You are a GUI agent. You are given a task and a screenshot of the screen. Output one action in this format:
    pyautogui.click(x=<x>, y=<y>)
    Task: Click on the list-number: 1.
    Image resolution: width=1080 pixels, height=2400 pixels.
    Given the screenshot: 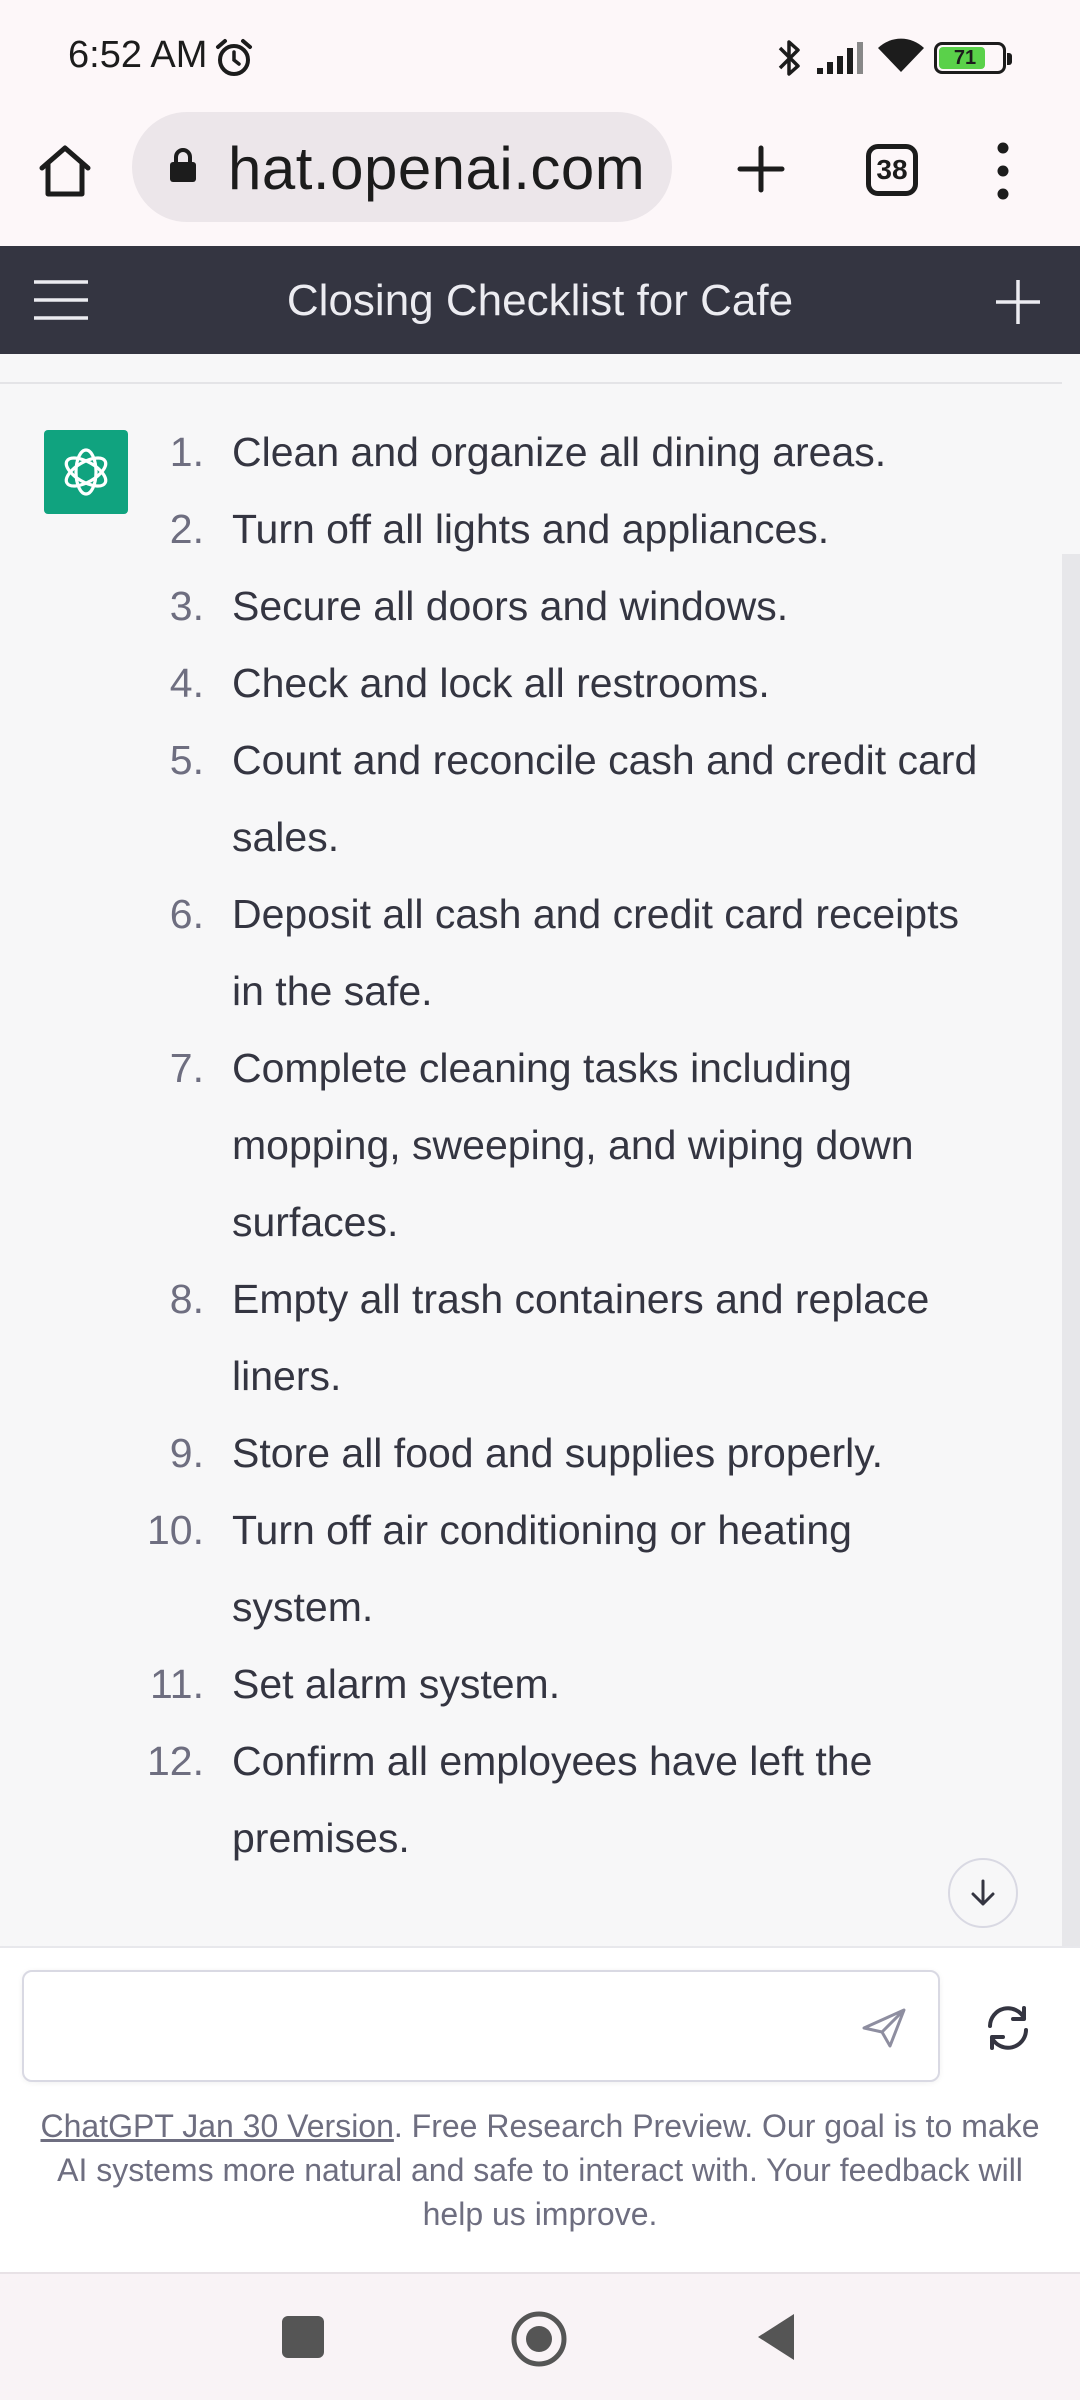 What is the action you would take?
    pyautogui.click(x=186, y=452)
    